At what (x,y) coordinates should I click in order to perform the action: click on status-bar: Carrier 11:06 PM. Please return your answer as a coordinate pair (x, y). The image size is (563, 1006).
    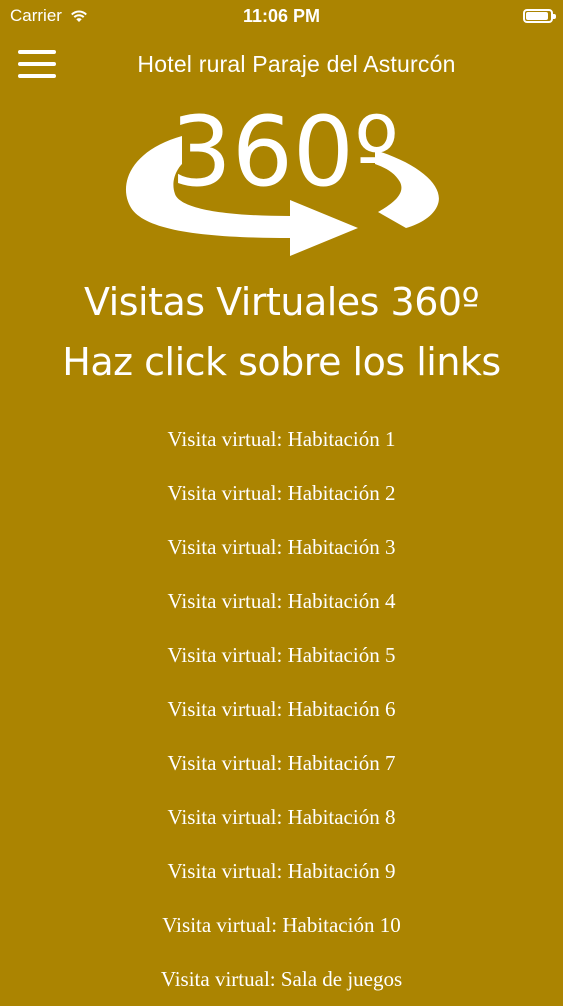
    Looking at the image, I should click on (281, 17).